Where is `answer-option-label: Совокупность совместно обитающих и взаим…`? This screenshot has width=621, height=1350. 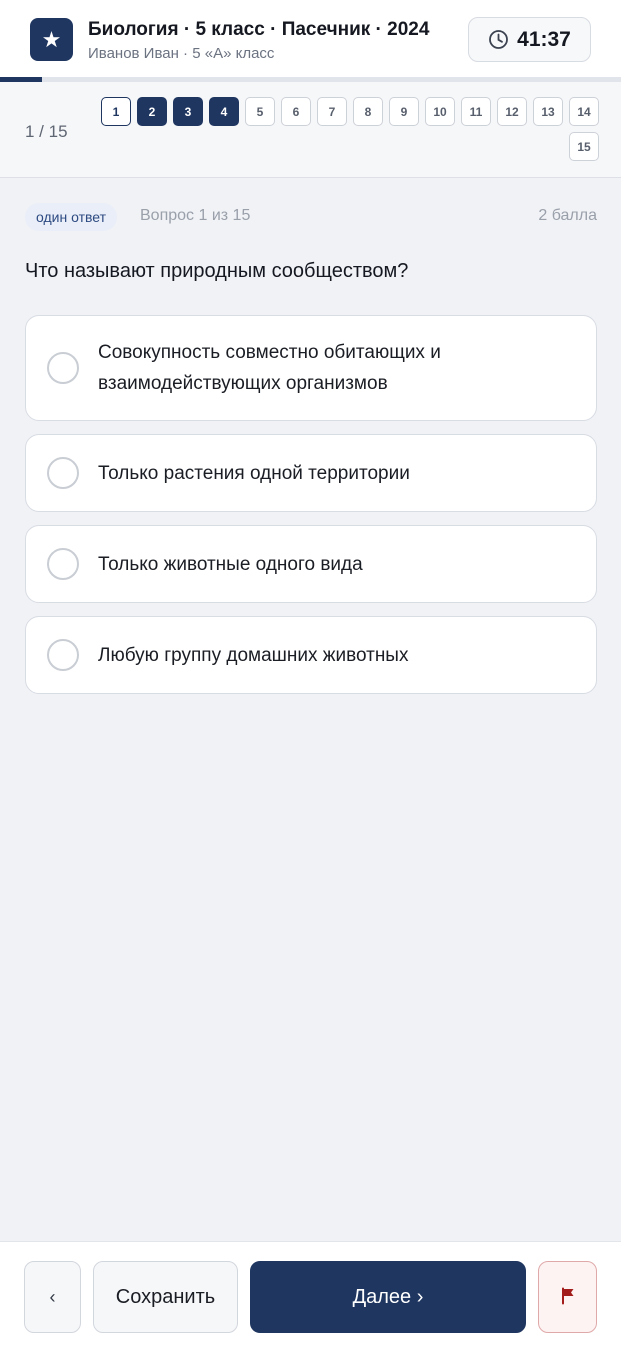 answer-option-label: Совокупность совместно обитающих и взаим… is located at coordinates (269, 368).